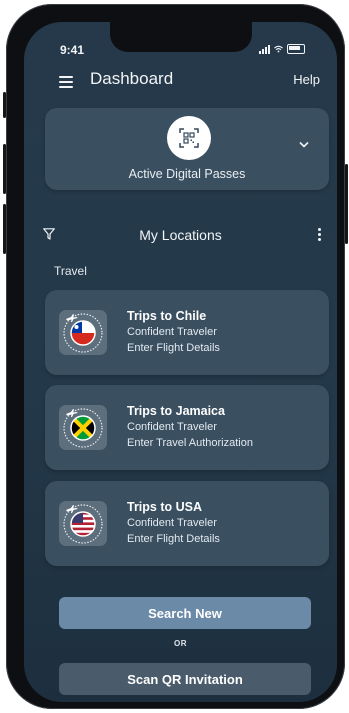 The width and height of the screenshot is (349, 713). I want to click on wifi-icon, so click(278, 49).